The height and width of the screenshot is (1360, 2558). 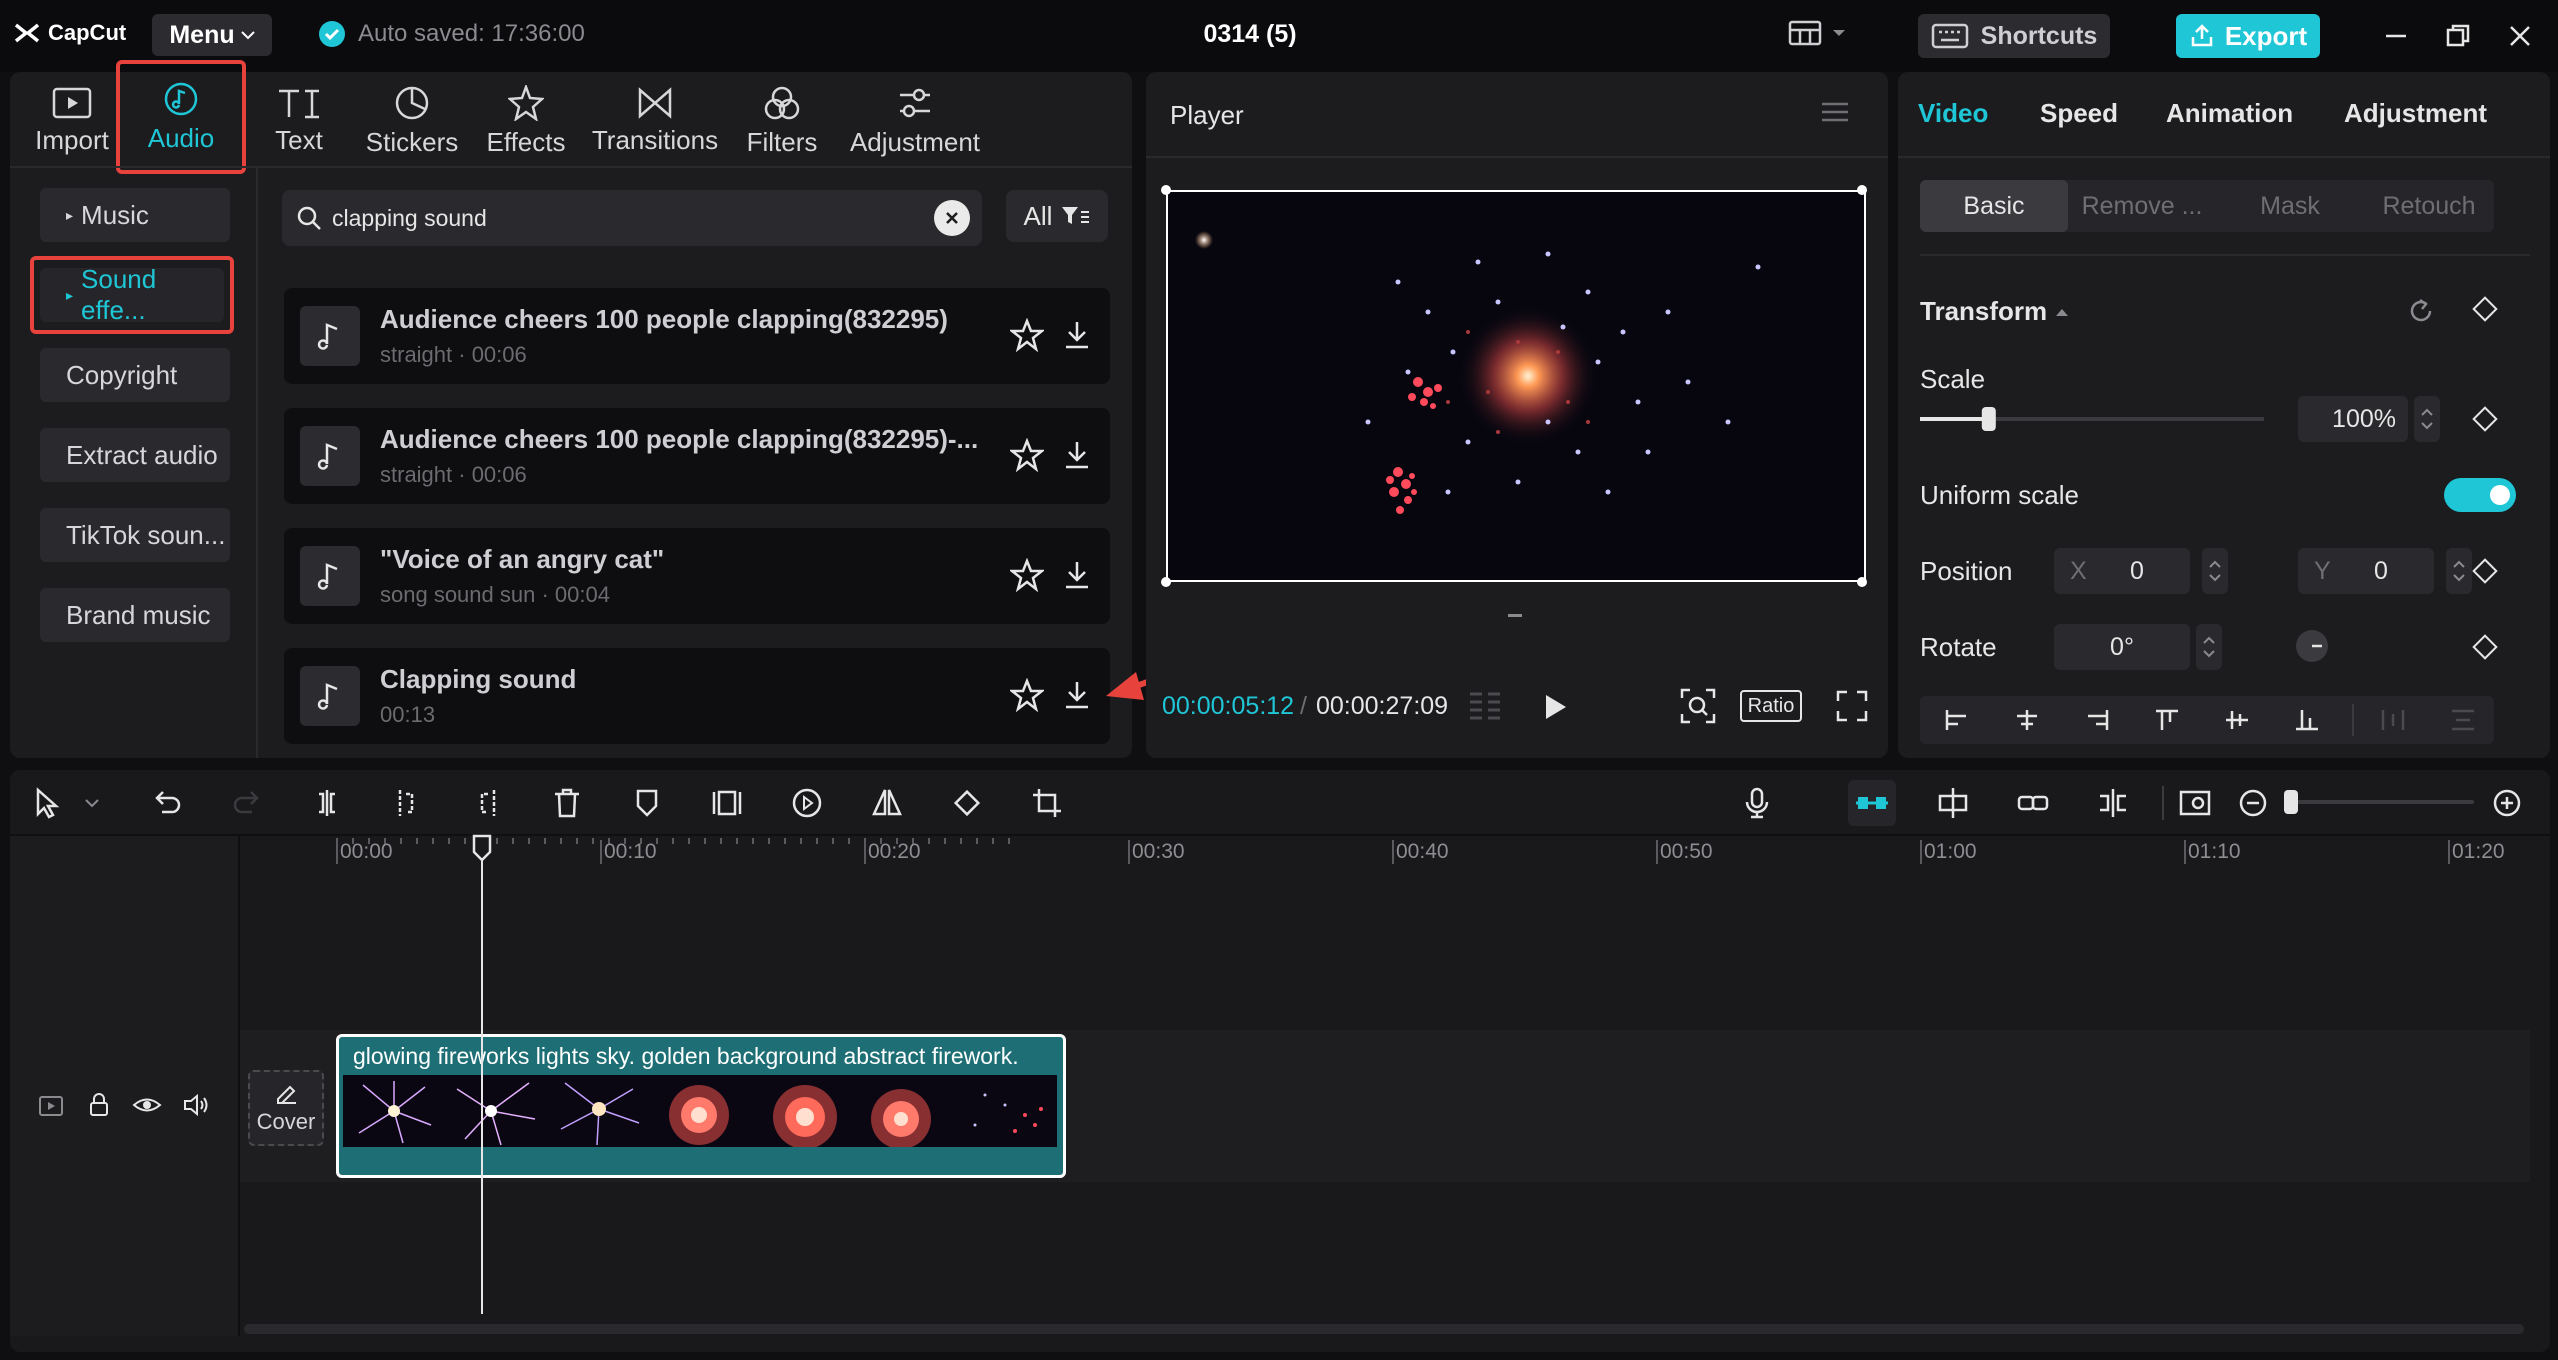 I want to click on tab-import: Import, so click(x=72, y=121).